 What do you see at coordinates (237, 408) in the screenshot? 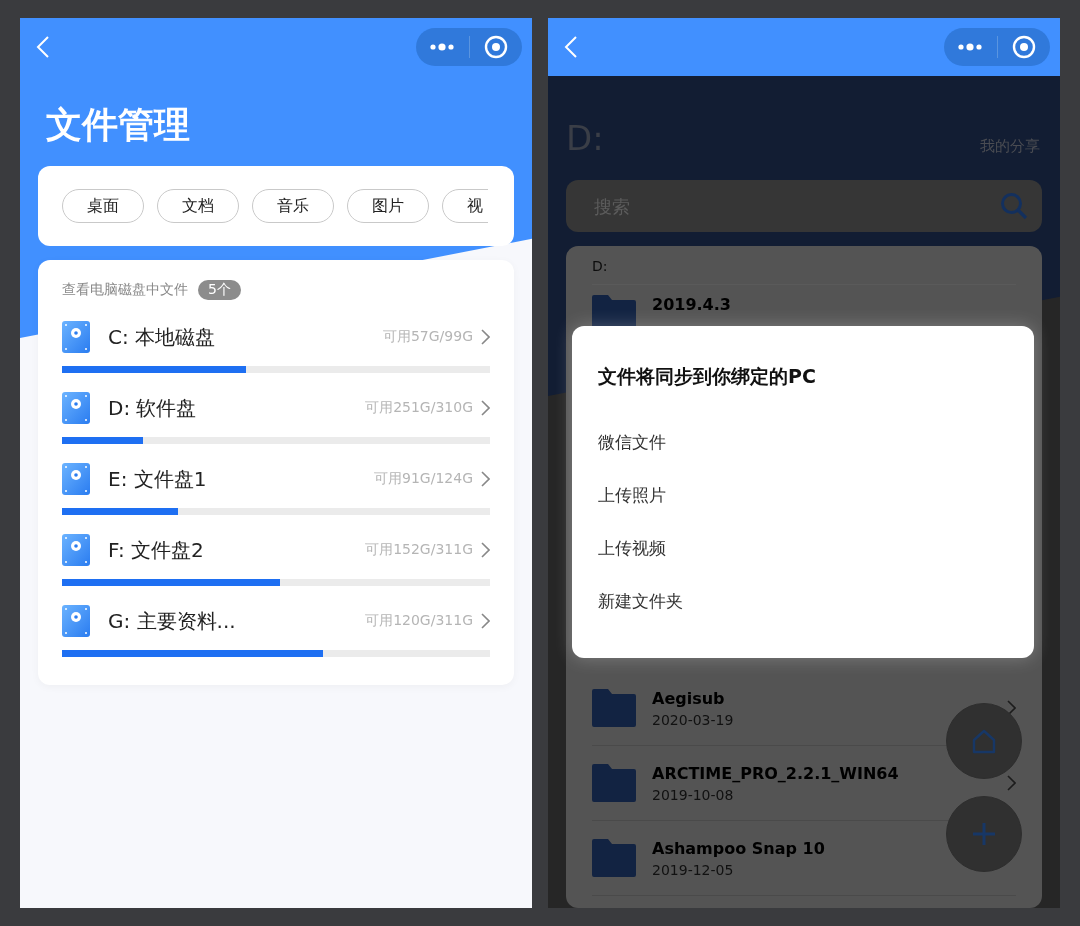
I see `disk-name: D: 软件盘` at bounding box center [237, 408].